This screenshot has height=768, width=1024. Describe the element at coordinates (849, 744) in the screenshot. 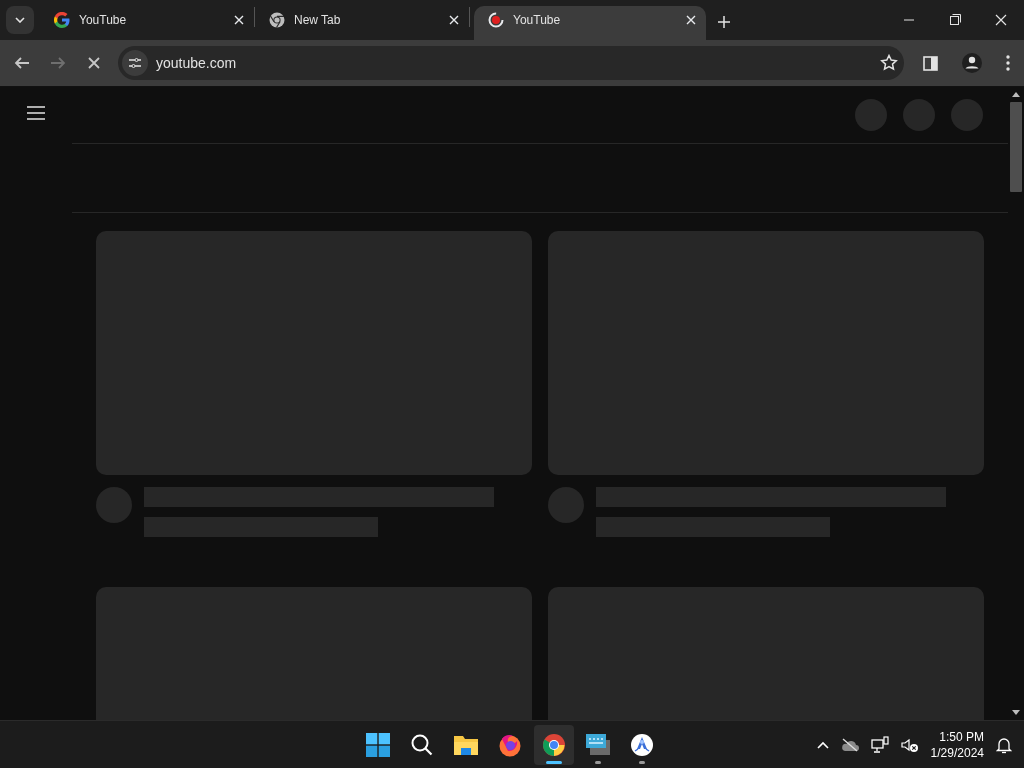

I see `cloud-off-icon` at that location.